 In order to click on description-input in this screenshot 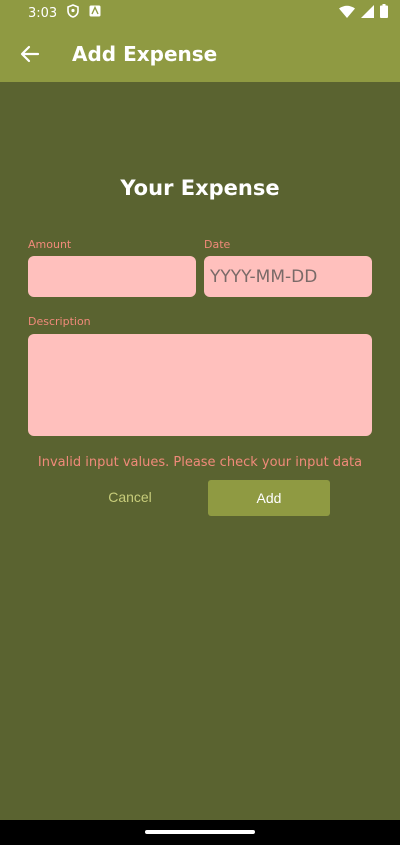, I will do `click(200, 385)`.